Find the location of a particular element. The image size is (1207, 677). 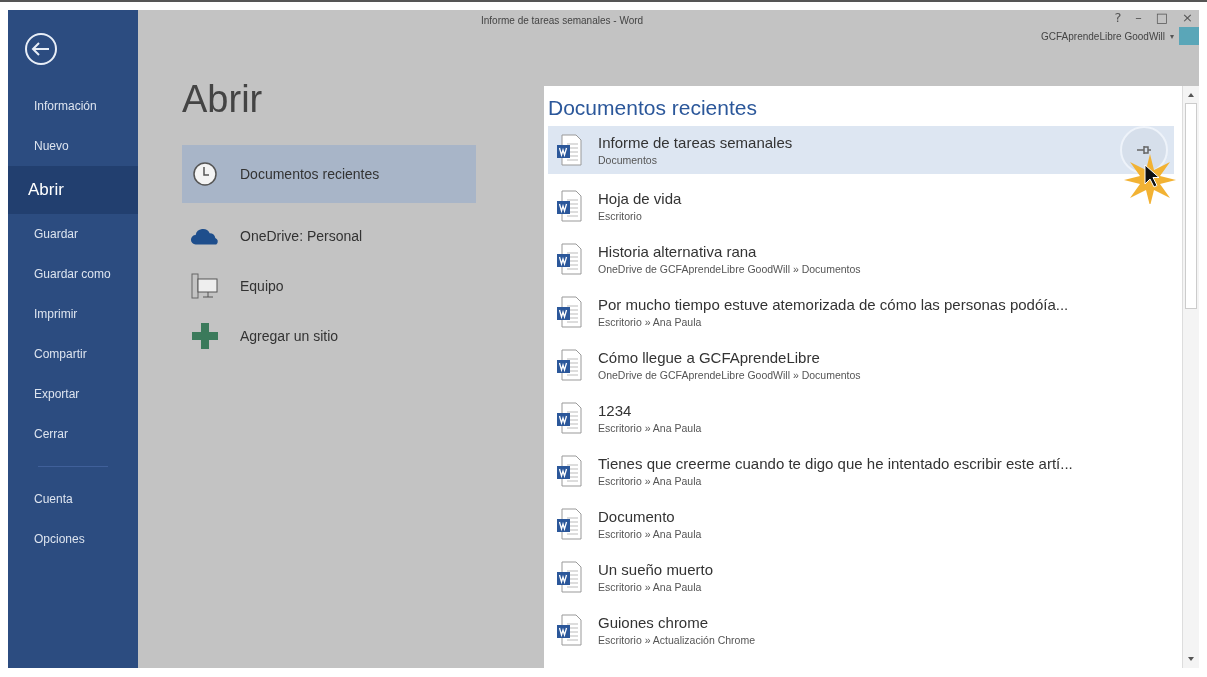

document-item: Historia alternativa rana OneDrive de GCFAprendeLibre GoodWill » Documentos is located at coordinates (861, 258).